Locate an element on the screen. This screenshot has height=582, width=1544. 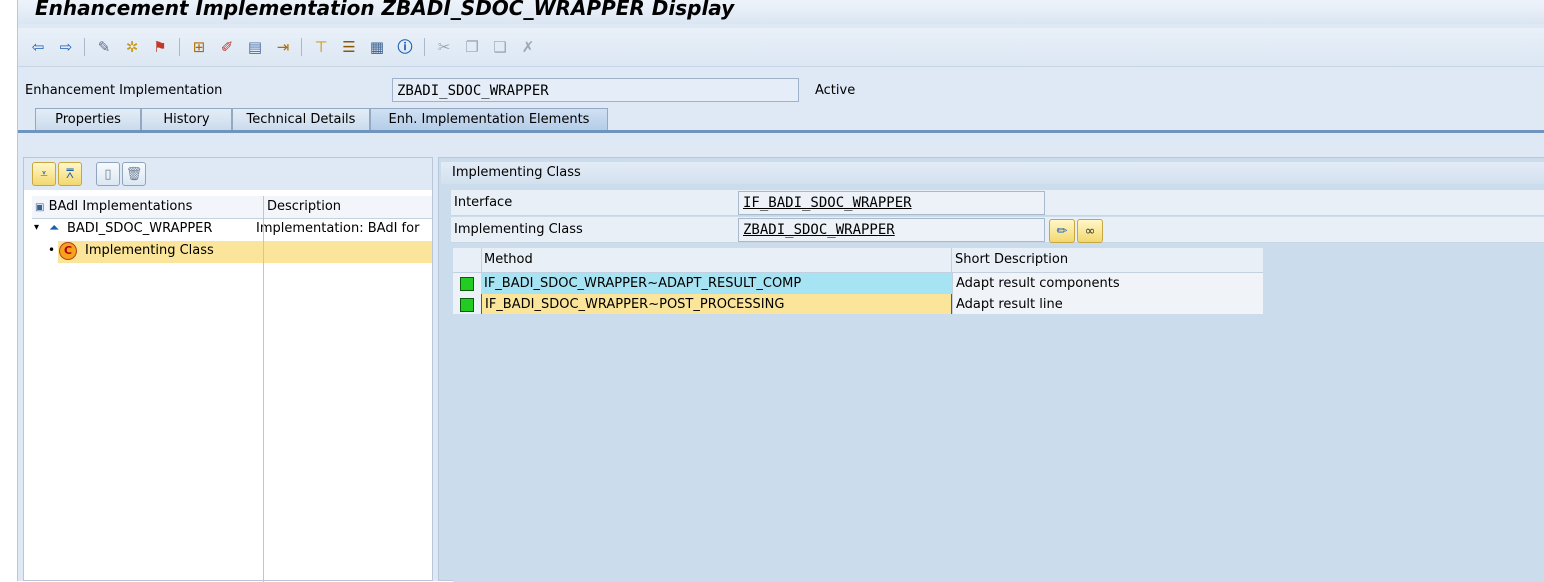
interface-label: Interface is located at coordinates (483, 202).